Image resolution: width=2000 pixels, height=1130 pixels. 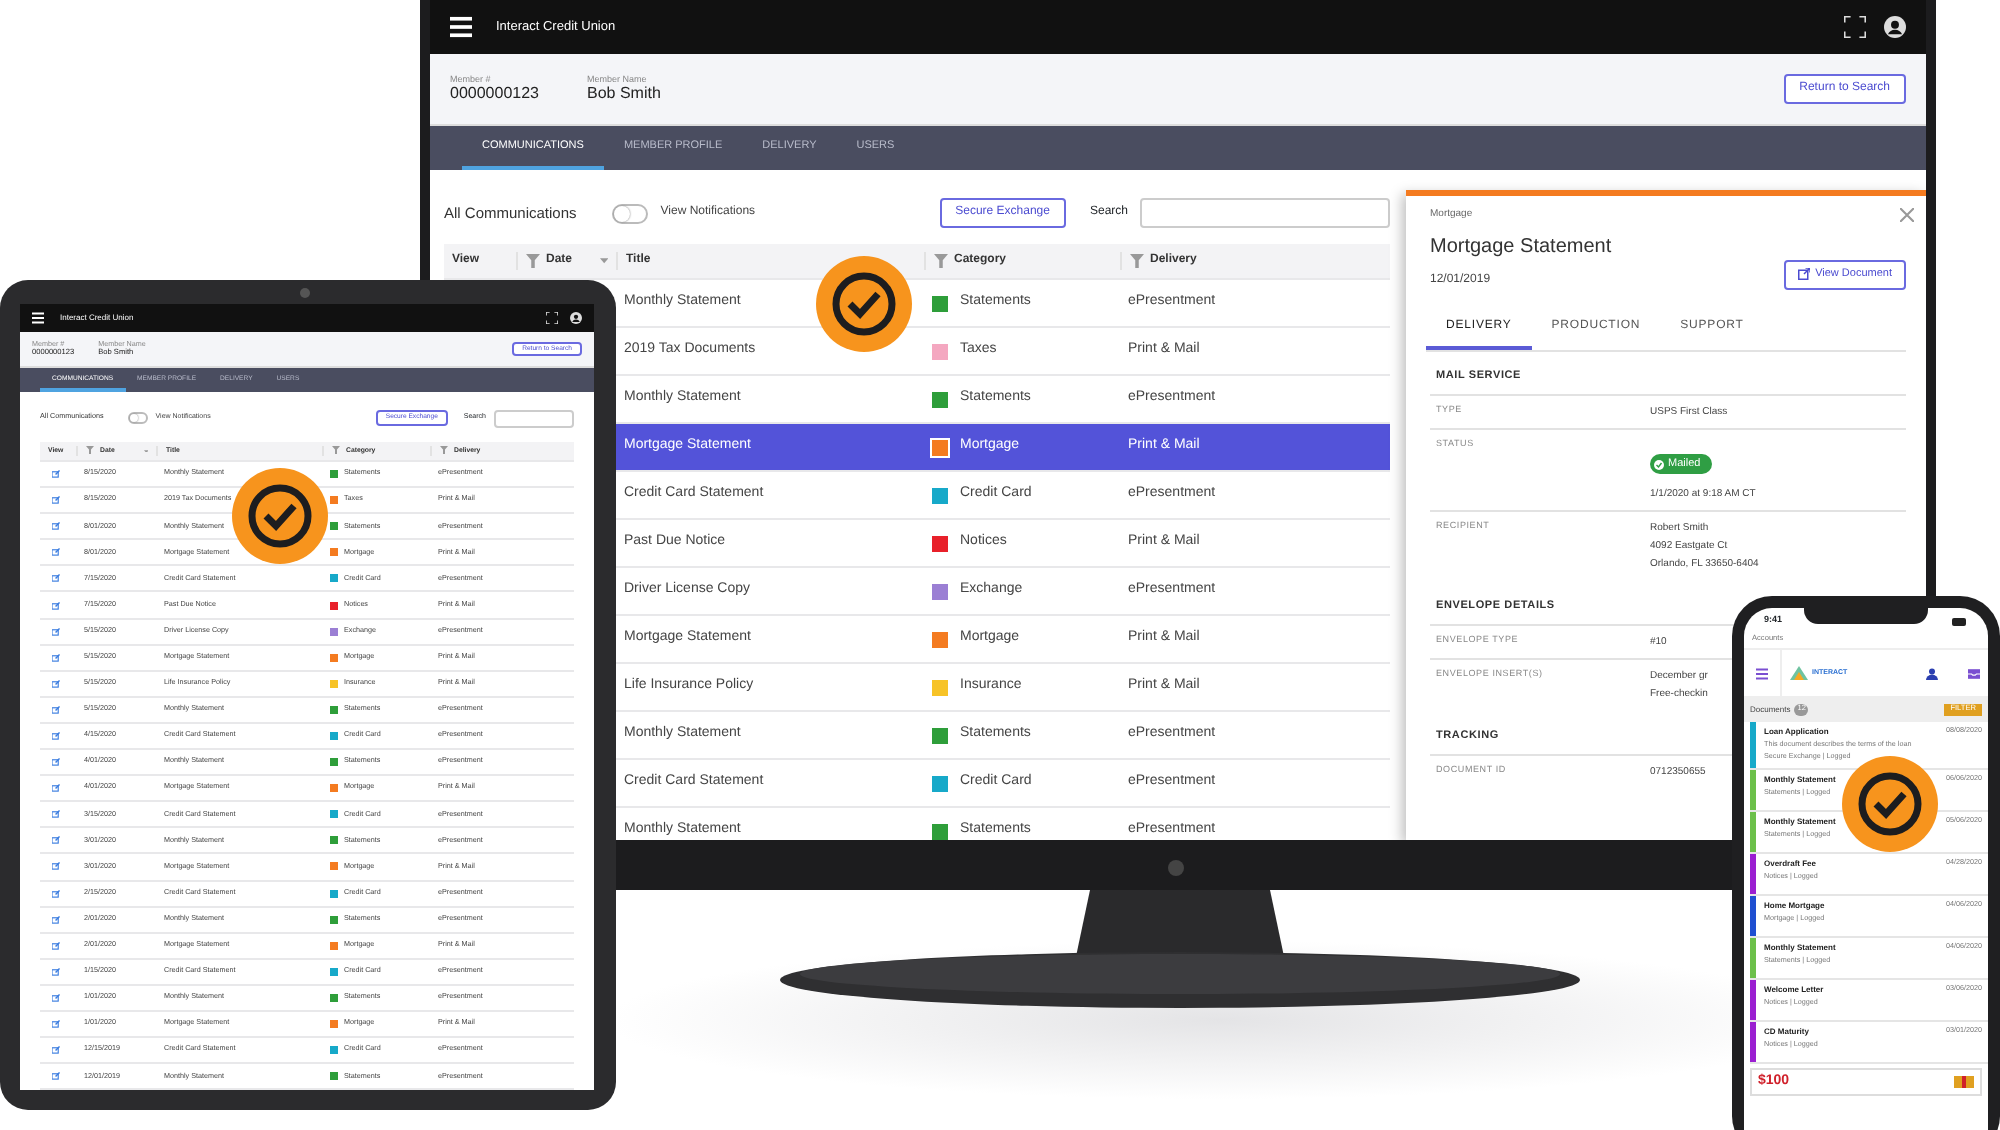 I want to click on field-value: Bob Smith, so click(x=624, y=94).